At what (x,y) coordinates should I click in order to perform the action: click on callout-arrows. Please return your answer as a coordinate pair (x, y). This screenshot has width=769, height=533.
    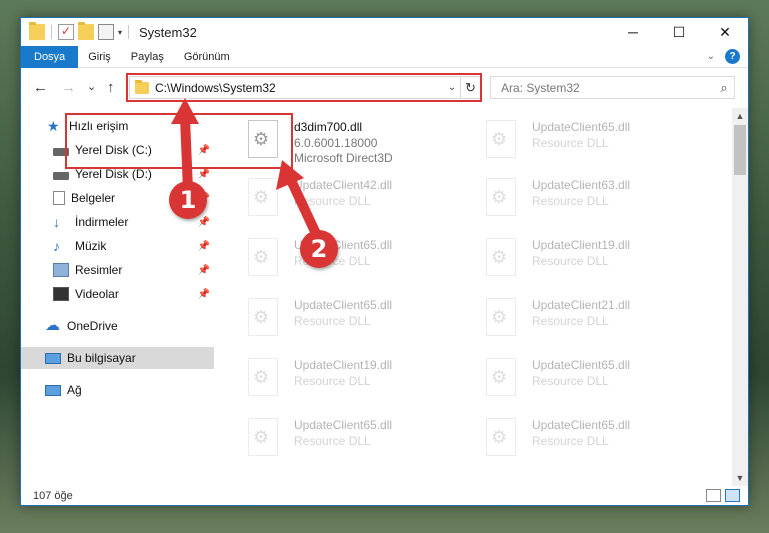
    Looking at the image, I should click on (247, 170).